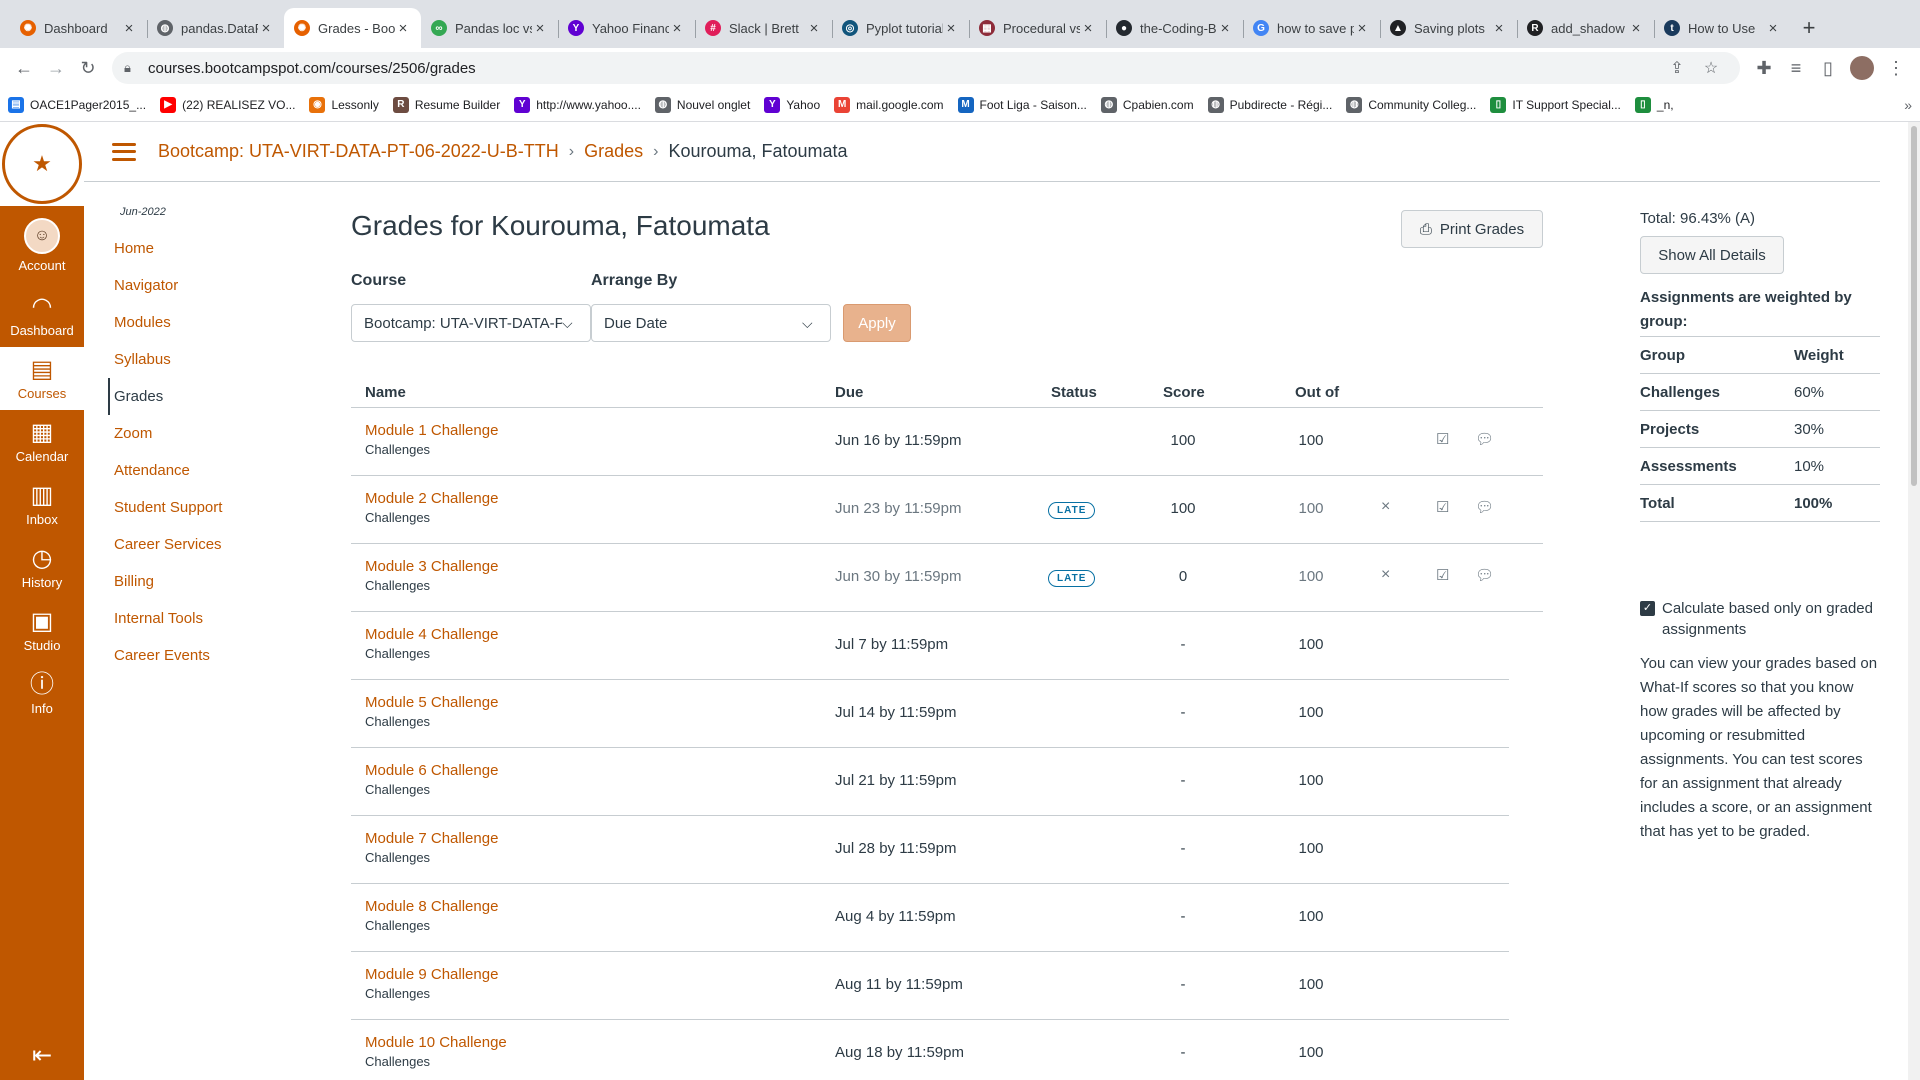 The width and height of the screenshot is (1920, 1080). I want to click on assignment-link: Module 10 Challenge, so click(436, 1042).